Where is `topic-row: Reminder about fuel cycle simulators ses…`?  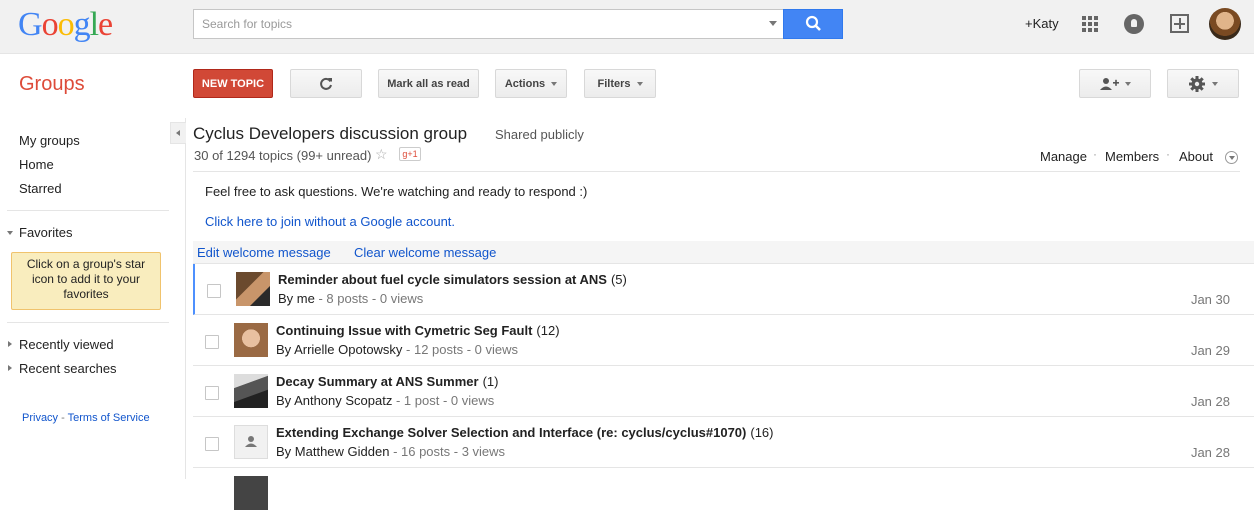 topic-row: Reminder about fuel cycle simulators ses… is located at coordinates (723, 289).